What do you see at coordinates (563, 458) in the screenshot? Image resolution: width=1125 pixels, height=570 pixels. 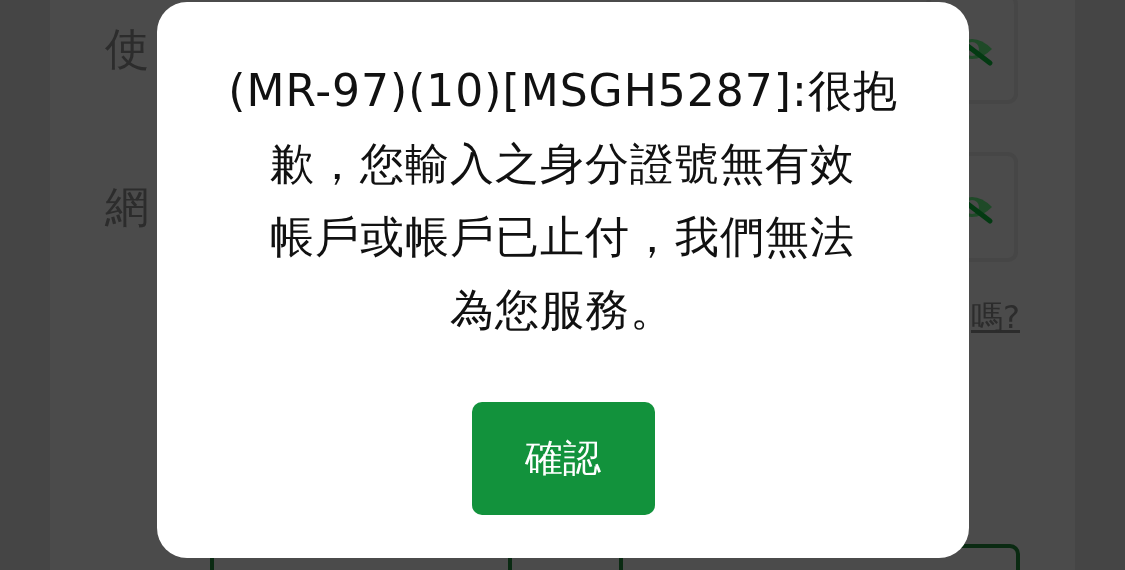 I see `confirm-button: 確認` at bounding box center [563, 458].